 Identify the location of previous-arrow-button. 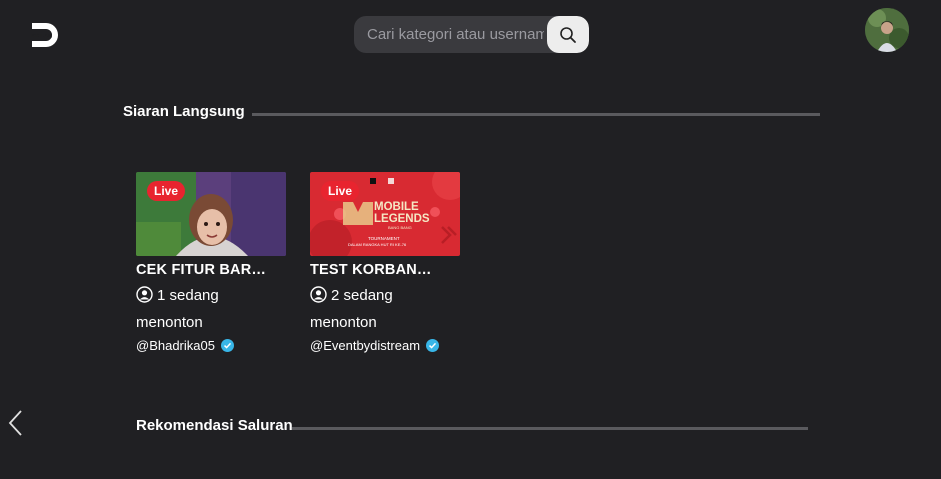
(16, 423).